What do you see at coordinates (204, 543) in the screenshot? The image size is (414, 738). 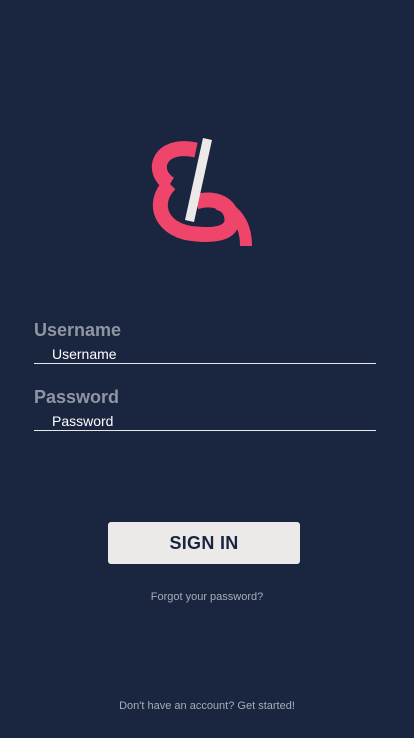 I see `sign-in-button: SIGN IN` at bounding box center [204, 543].